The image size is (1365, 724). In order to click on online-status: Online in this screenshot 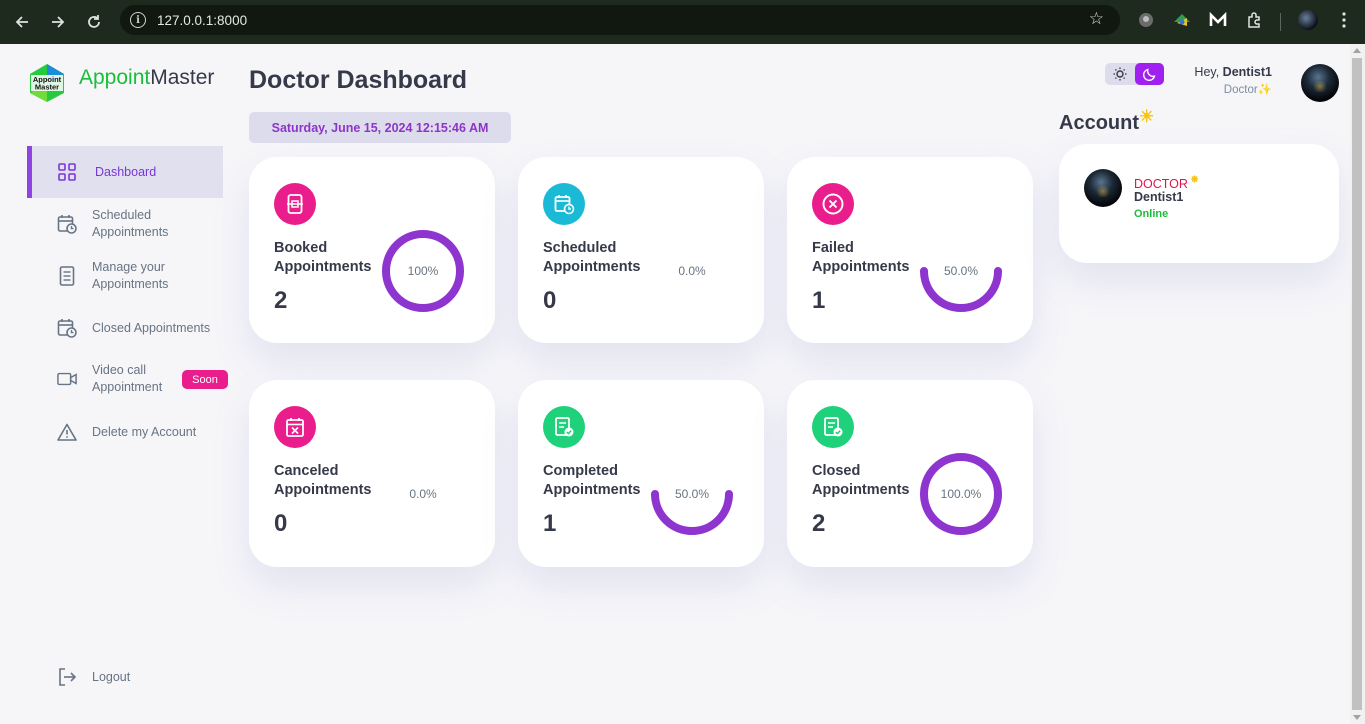, I will do `click(1151, 214)`.